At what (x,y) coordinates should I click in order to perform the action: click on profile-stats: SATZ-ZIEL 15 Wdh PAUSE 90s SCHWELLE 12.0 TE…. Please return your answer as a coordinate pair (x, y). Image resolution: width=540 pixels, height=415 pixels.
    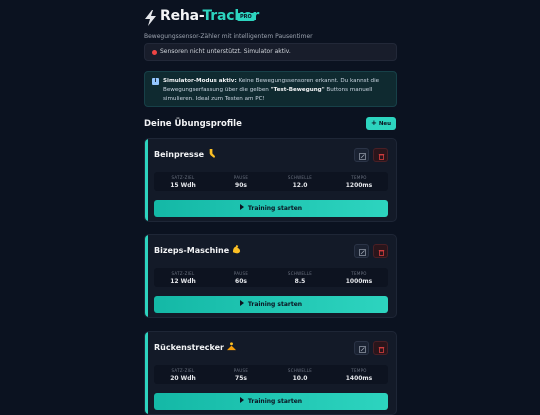
    Looking at the image, I should click on (271, 181).